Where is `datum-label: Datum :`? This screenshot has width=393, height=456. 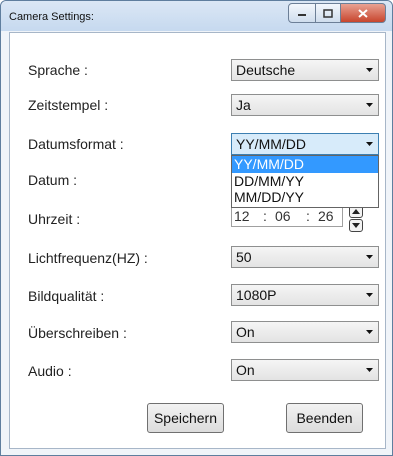
datum-label: Datum : is located at coordinates (53, 180).